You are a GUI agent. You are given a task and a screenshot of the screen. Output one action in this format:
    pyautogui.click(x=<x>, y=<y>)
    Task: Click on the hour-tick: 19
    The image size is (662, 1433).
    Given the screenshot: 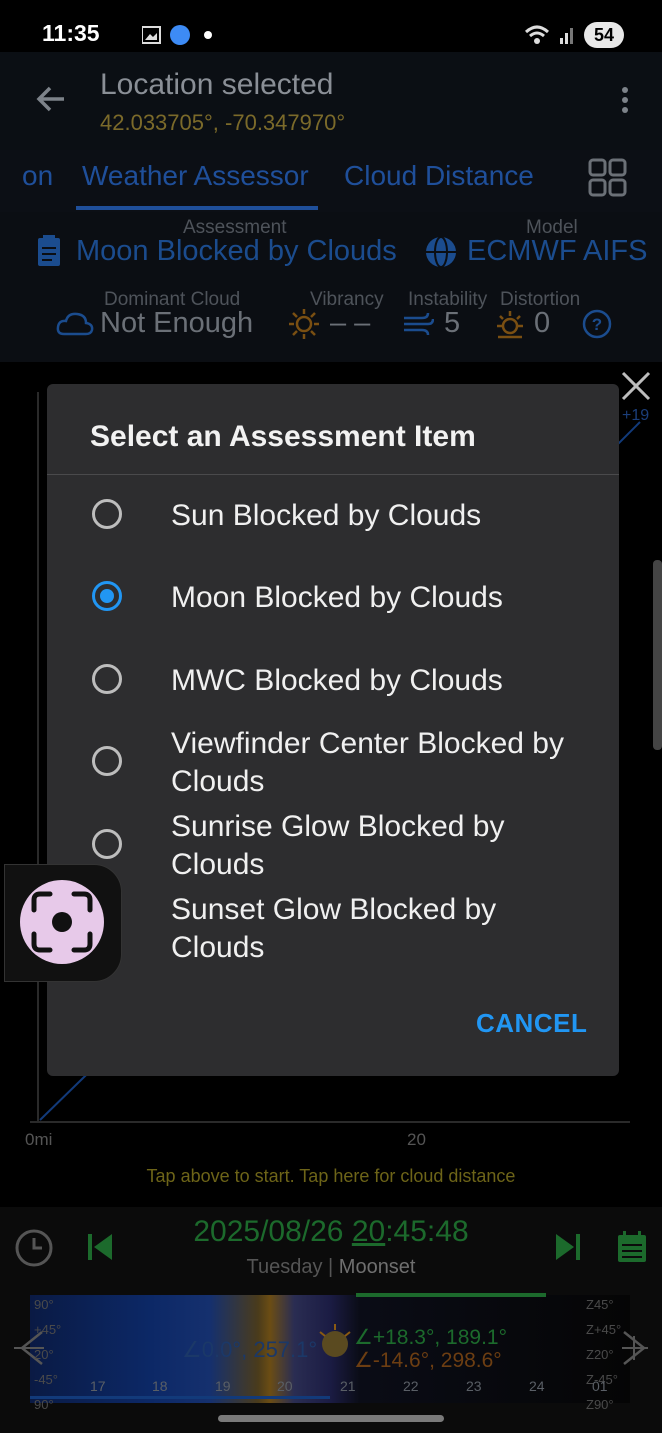 What is the action you would take?
    pyautogui.click(x=223, y=1386)
    